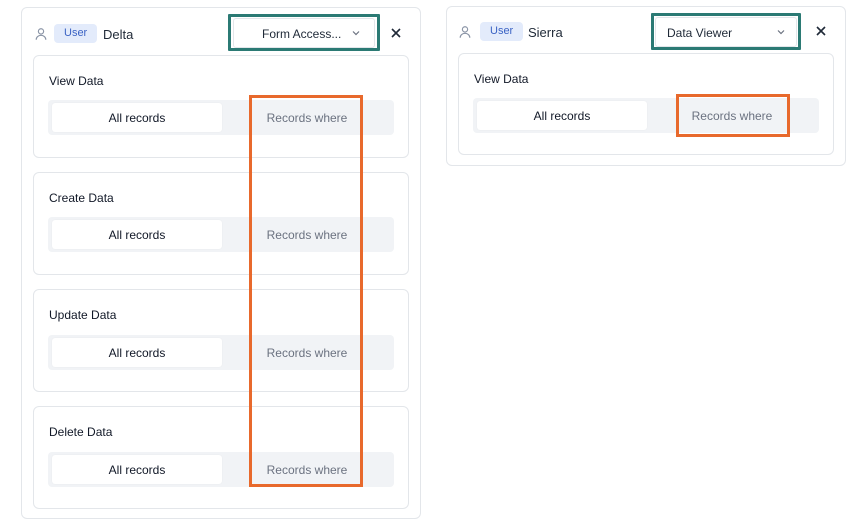 This screenshot has height=520, width=867. What do you see at coordinates (83, 315) in the screenshot?
I see `permission-title: Update Data` at bounding box center [83, 315].